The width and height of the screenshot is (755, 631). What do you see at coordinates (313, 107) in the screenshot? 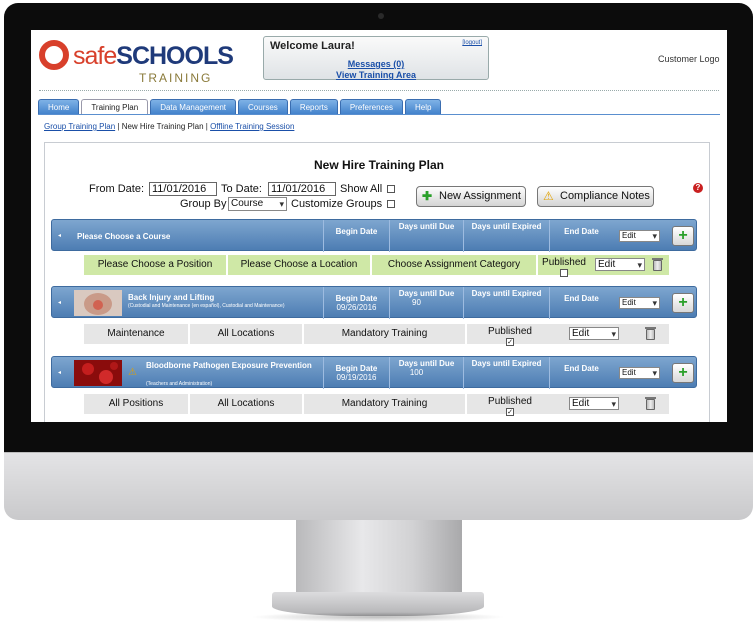
I see `tab-reports: Reports` at bounding box center [313, 107].